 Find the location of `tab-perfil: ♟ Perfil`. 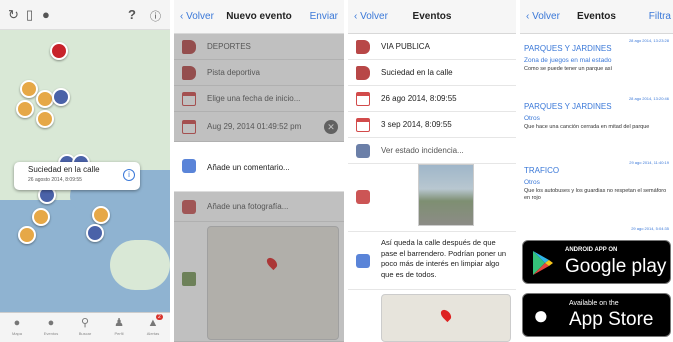

tab-perfil: ♟ Perfil is located at coordinates (119, 325).